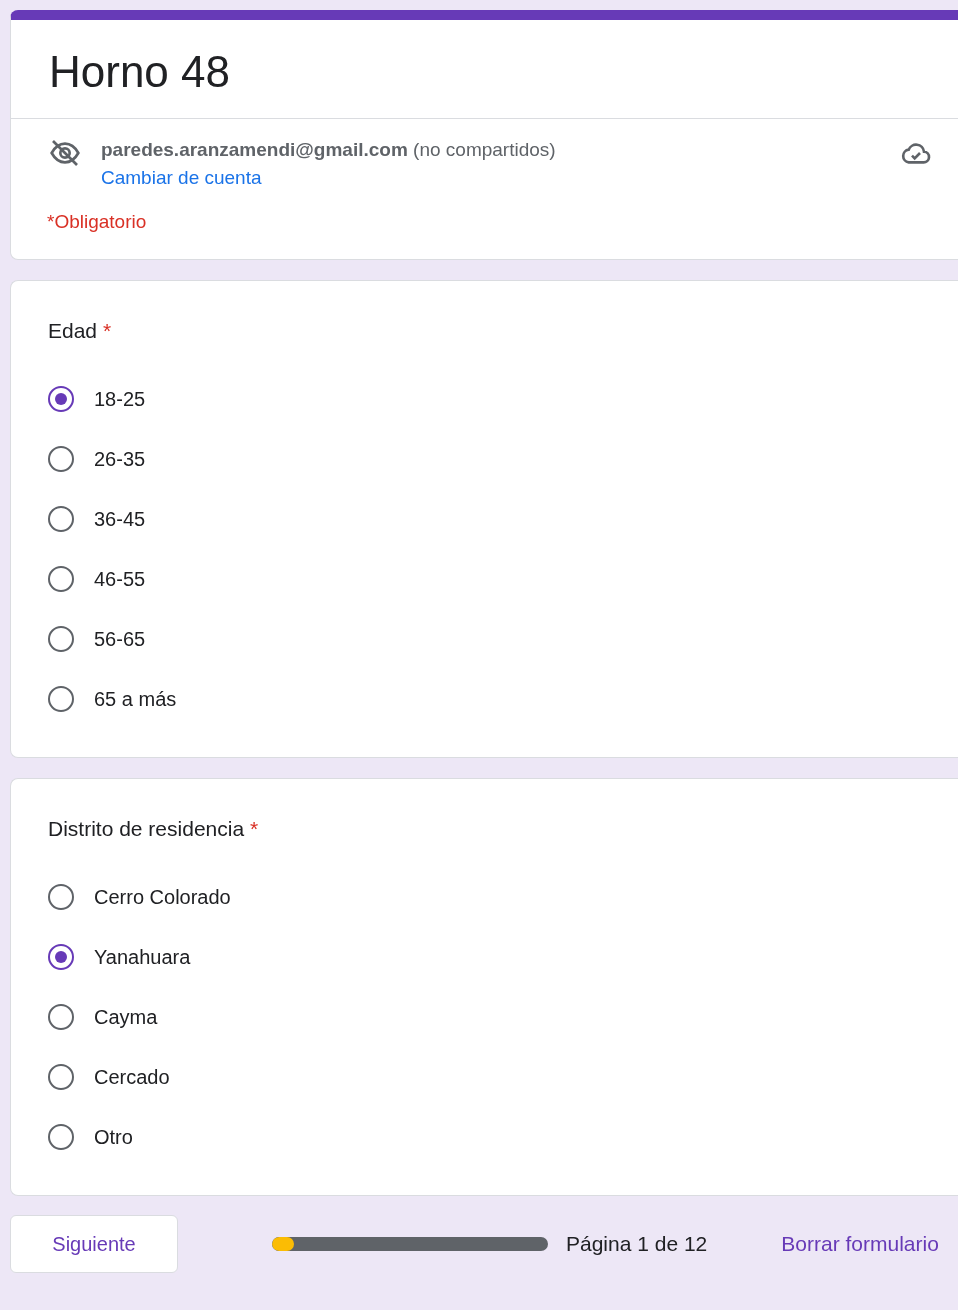 The width and height of the screenshot is (958, 1310). Describe the element at coordinates (484, 69) in the screenshot. I see `form-title: Horno 48` at that location.